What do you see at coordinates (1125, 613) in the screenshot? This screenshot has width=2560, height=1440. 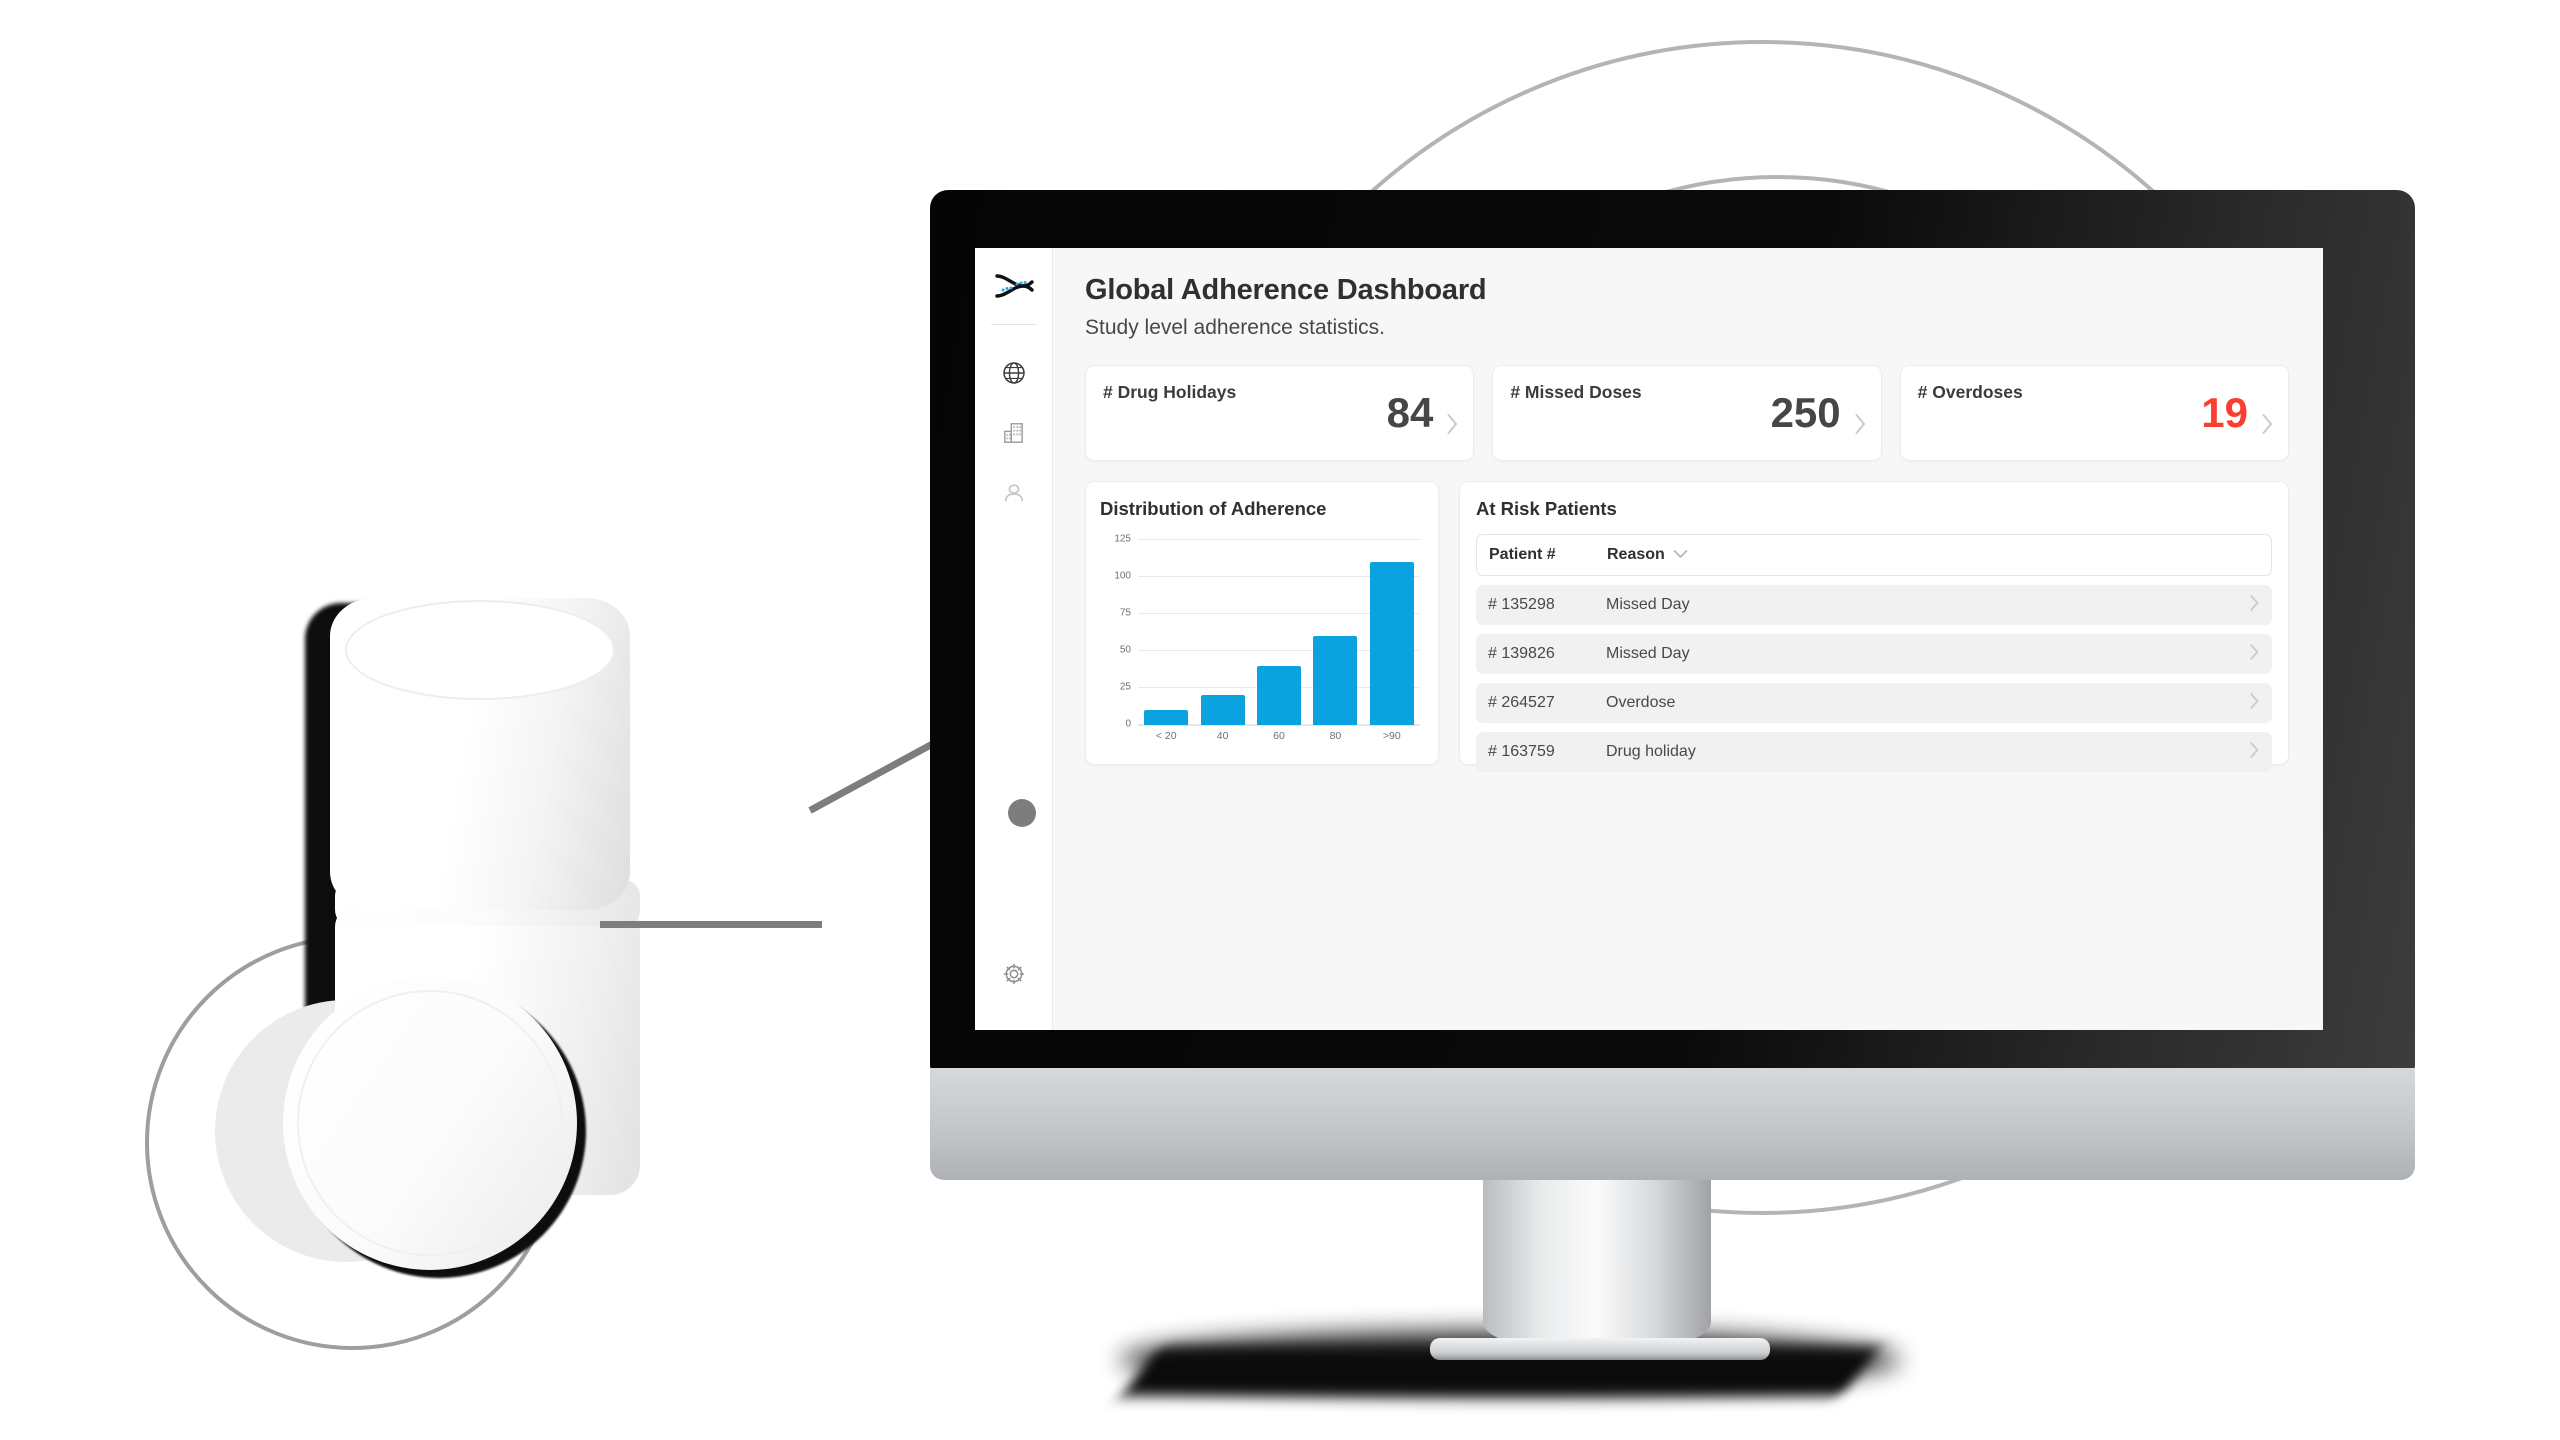 I see `chart-y-tick-label: 75` at bounding box center [1125, 613].